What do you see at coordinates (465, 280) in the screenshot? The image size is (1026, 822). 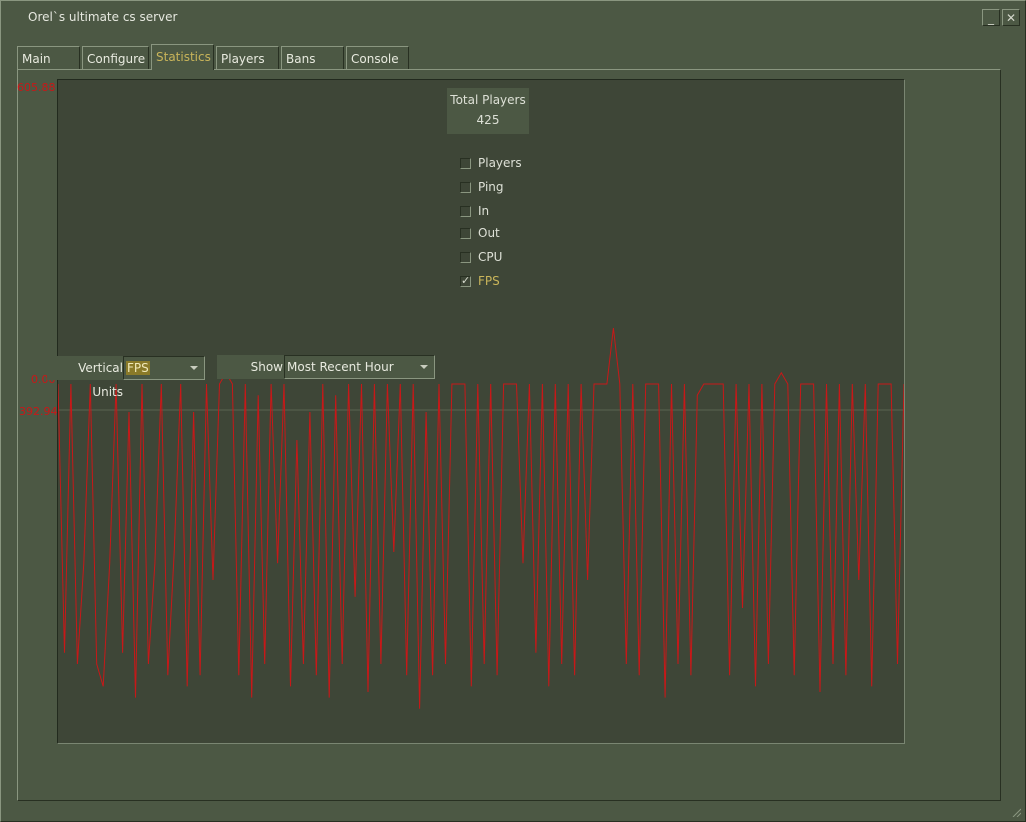 I see `checkbox-box-checked` at bounding box center [465, 280].